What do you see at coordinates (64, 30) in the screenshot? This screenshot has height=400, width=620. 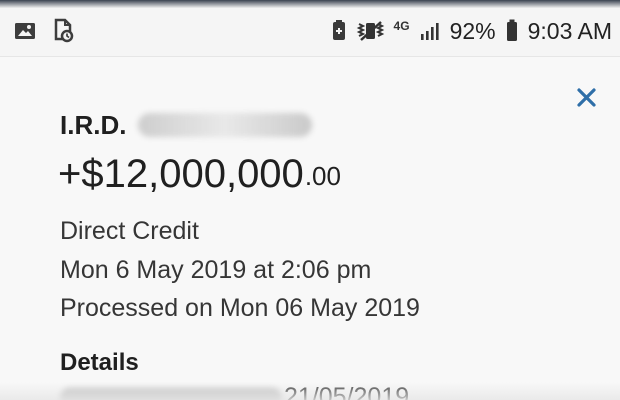 I see `cloud-sync-icon` at bounding box center [64, 30].